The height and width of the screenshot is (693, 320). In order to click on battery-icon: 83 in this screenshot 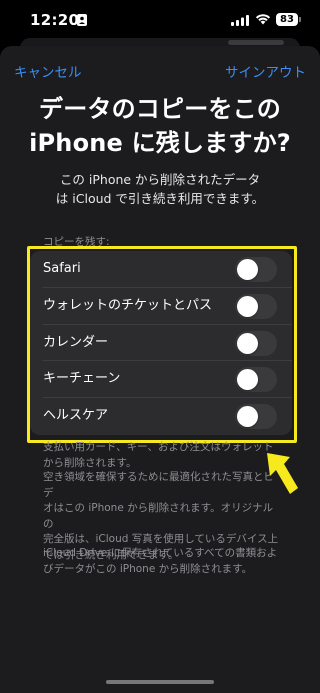, I will do `click(287, 19)`.